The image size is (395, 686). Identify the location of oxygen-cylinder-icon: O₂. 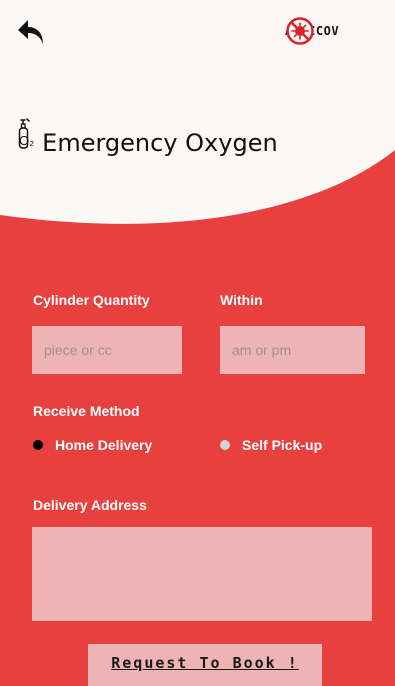
(26, 136).